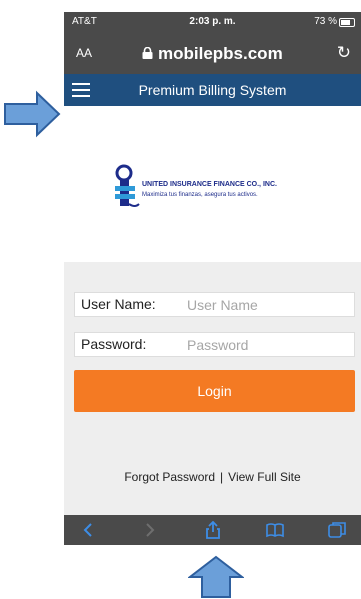  Describe the element at coordinates (347, 22) in the screenshot. I see `battery-icon` at that location.